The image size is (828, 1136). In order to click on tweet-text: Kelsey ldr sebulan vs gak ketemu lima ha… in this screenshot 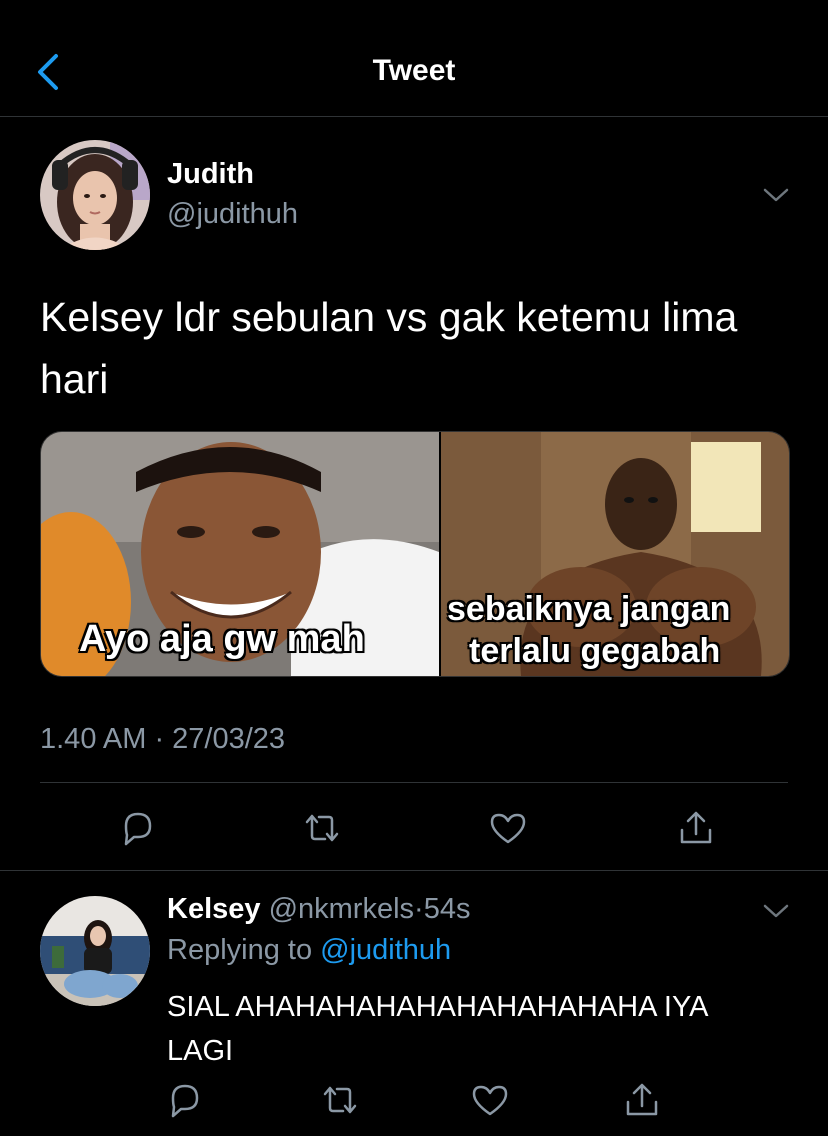, I will do `click(389, 348)`.